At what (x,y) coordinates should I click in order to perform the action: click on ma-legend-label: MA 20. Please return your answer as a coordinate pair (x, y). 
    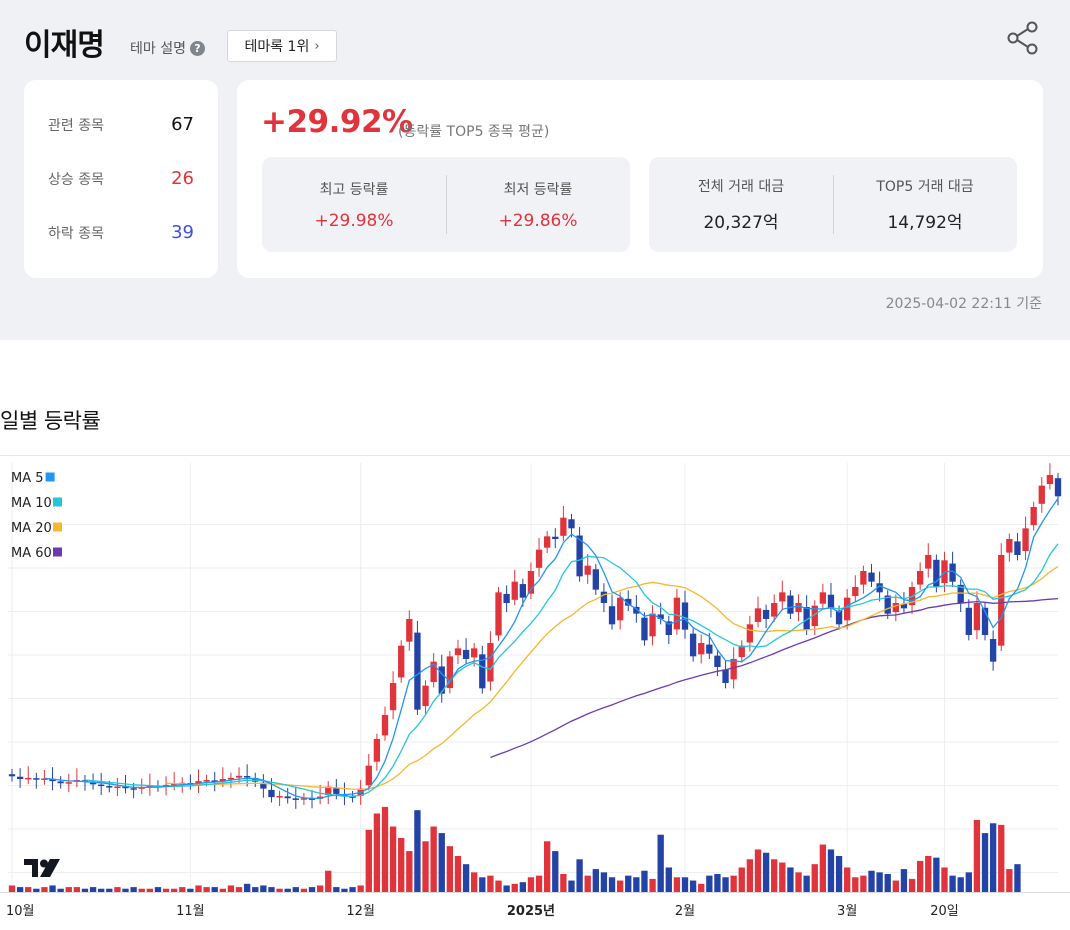
    Looking at the image, I should click on (31, 528).